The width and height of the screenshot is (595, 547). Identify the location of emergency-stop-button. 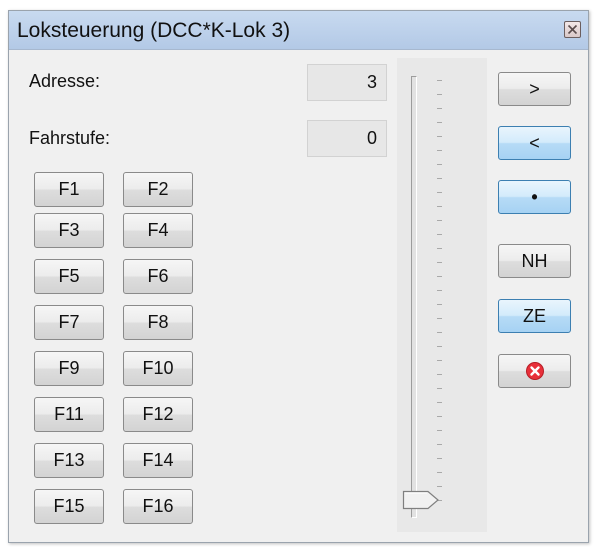
(534, 371).